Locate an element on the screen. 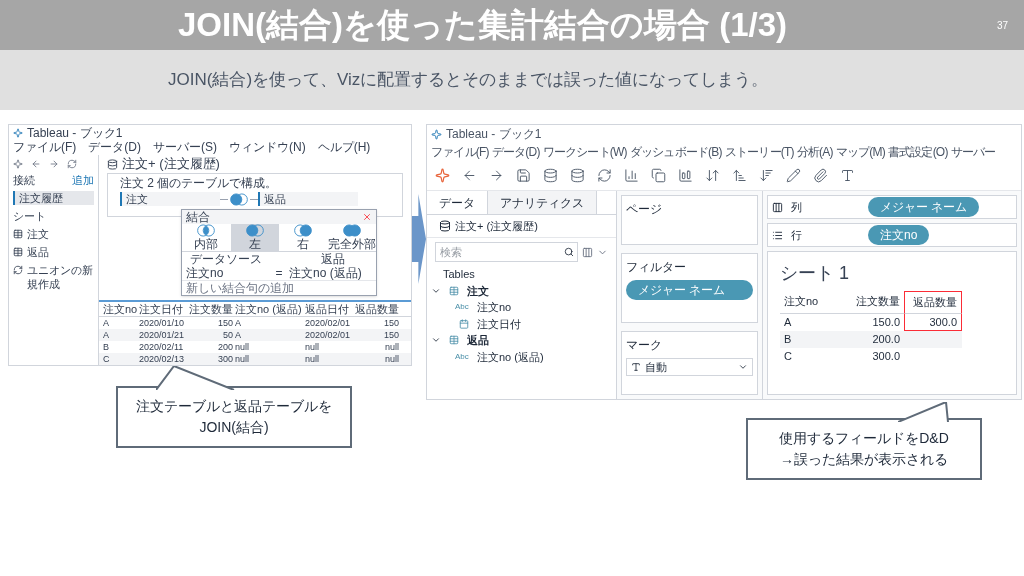 Image resolution: width=1024 pixels, height=576 pixels. tree-item: 注文no is located at coordinates (494, 307).